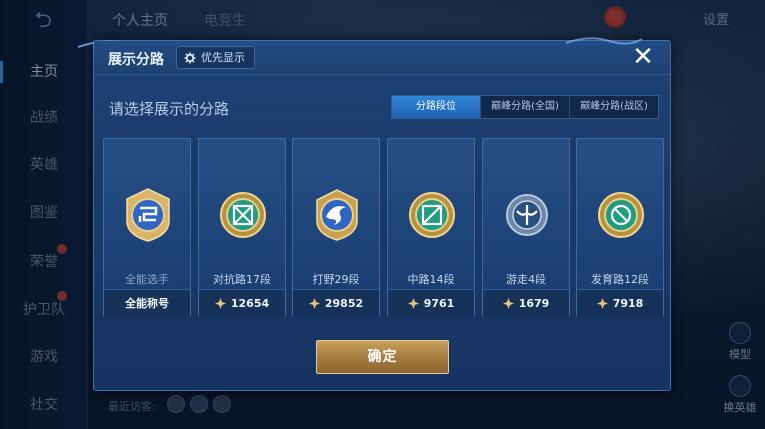 The image size is (765, 429). I want to click on card-footer: 29852, so click(336, 302).